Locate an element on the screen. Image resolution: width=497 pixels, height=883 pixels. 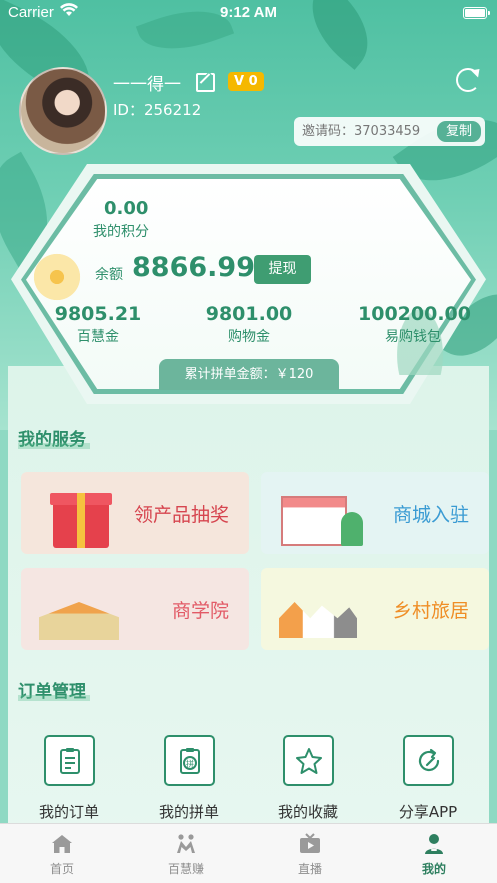
stat-value: 9801.00 is located at coordinates (249, 314).